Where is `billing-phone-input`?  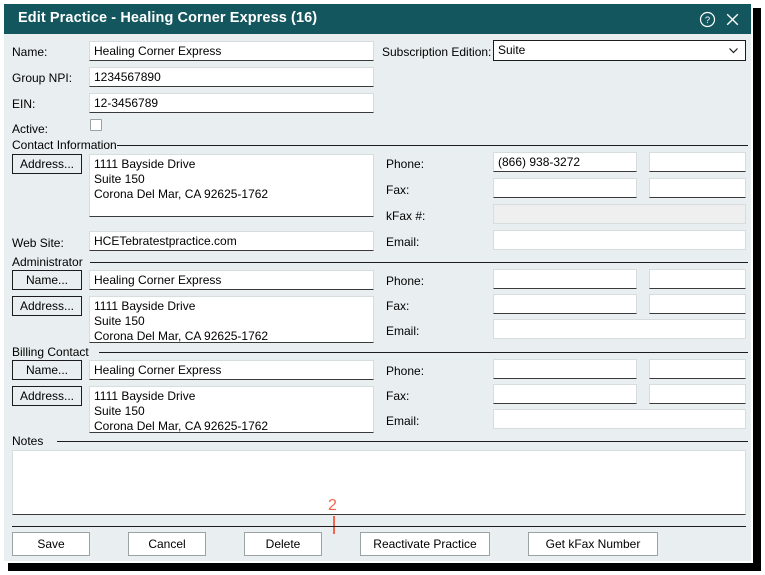 billing-phone-input is located at coordinates (565, 369).